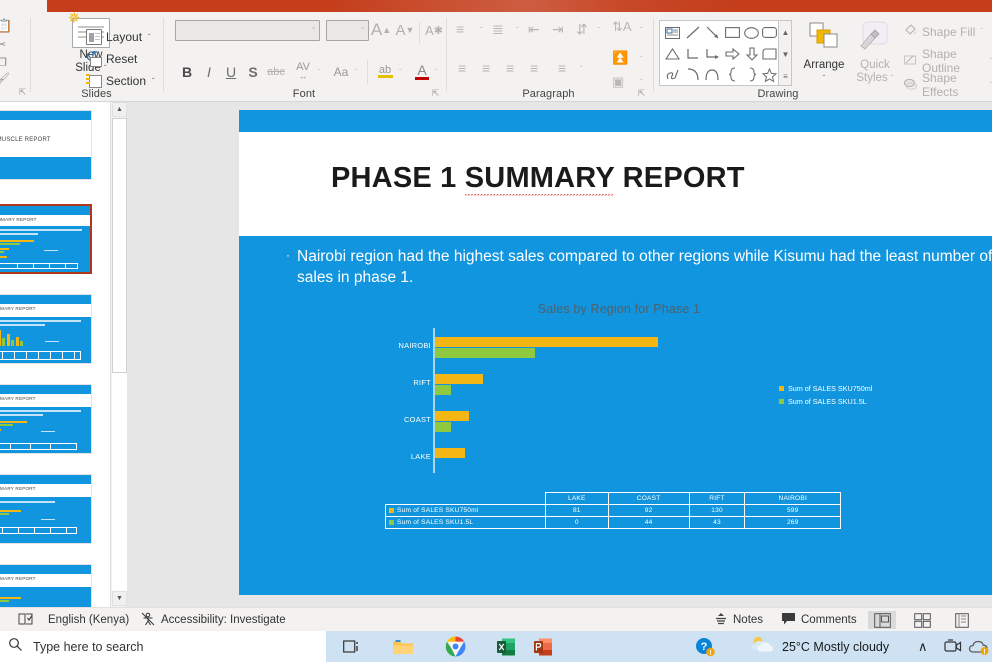 The width and height of the screenshot is (992, 662). Describe the element at coordinates (22, 92) in the screenshot. I see `clipboard-dialog-launcher: ⇱` at that location.